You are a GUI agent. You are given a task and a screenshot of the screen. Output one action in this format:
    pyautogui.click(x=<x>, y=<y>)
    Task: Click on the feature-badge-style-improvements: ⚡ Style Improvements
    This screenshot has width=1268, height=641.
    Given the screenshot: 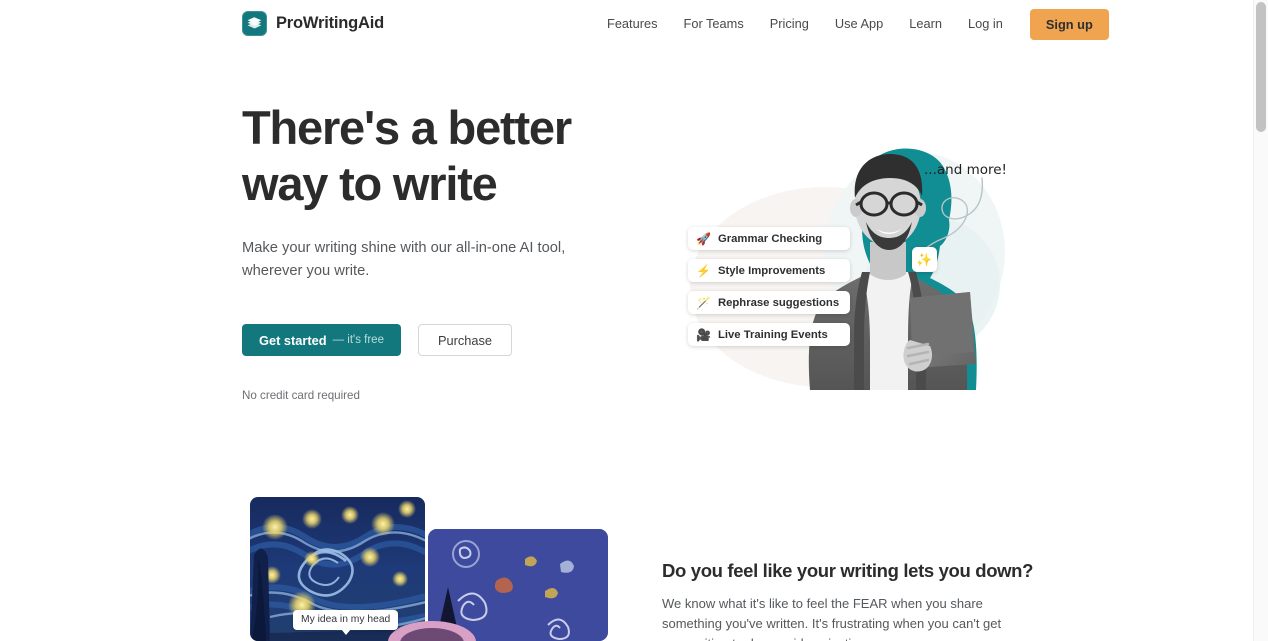 What is the action you would take?
    pyautogui.click(x=769, y=270)
    